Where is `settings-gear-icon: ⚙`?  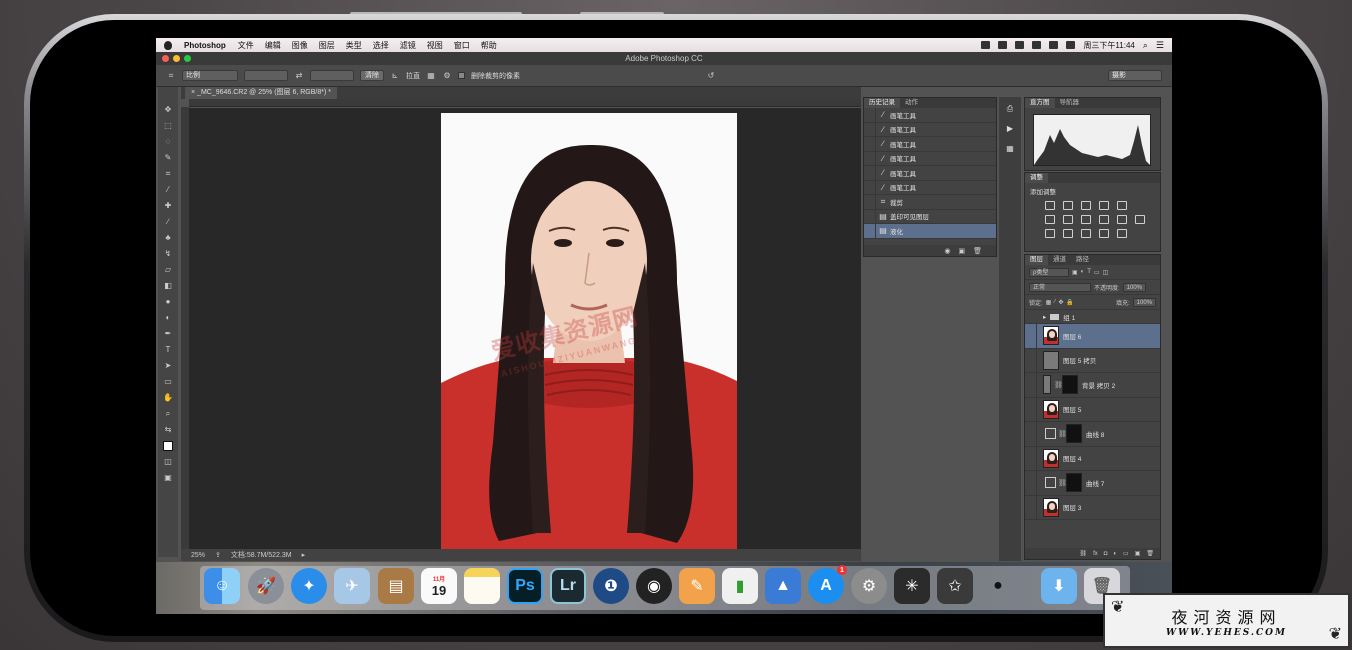 settings-gear-icon: ⚙ is located at coordinates (447, 76).